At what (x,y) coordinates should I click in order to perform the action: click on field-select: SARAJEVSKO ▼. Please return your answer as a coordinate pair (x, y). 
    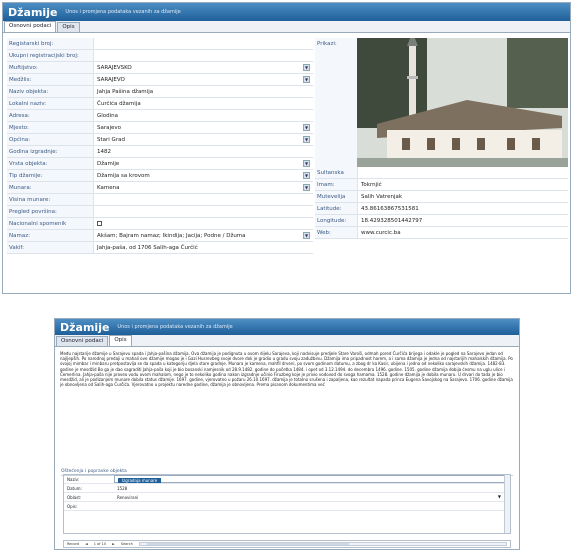
    Looking at the image, I should click on (203, 67).